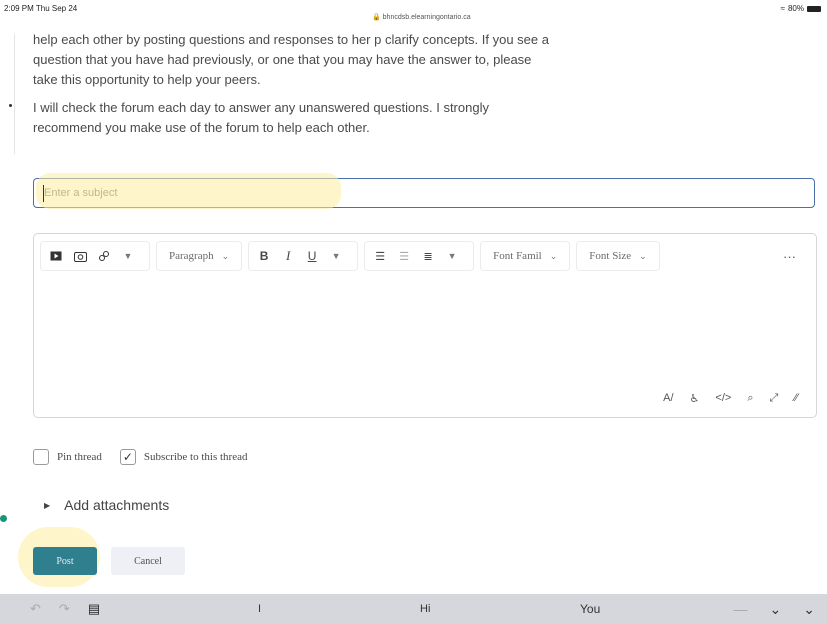 Image resolution: width=827 pixels, height=624 pixels. I want to click on alignment-more-chevron-icon: ▼, so click(452, 256).